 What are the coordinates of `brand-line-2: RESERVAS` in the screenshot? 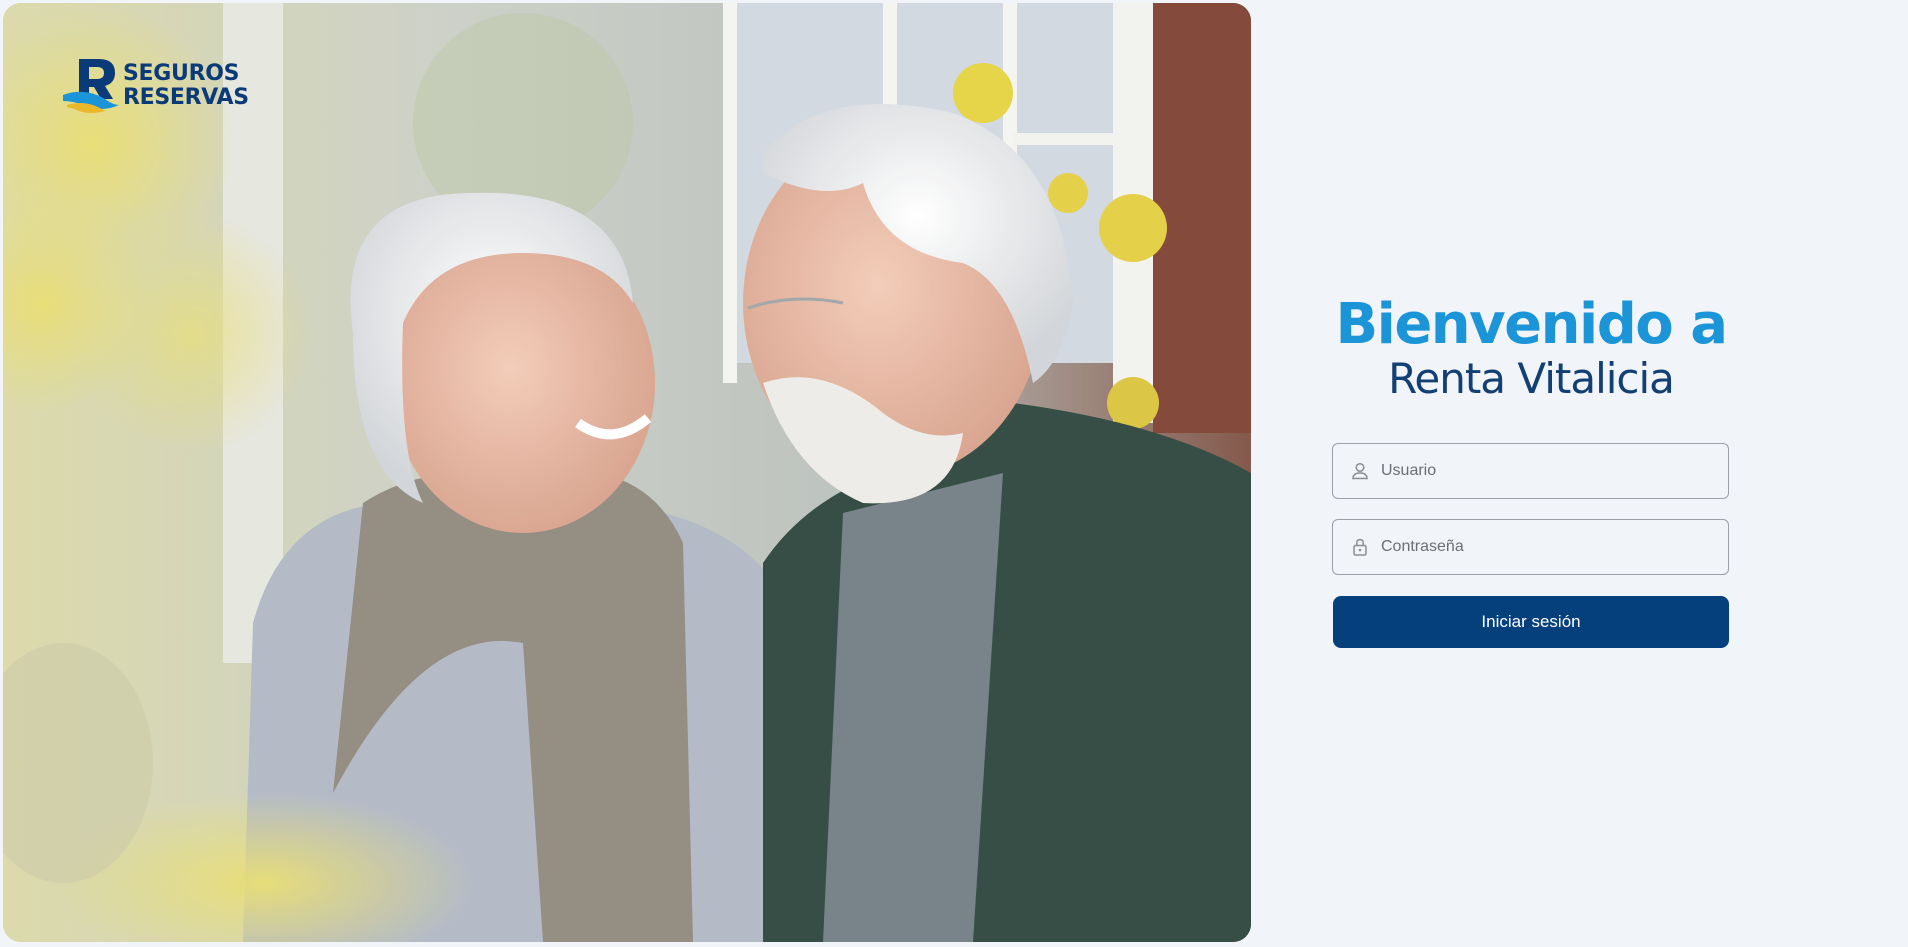 It's located at (186, 97).